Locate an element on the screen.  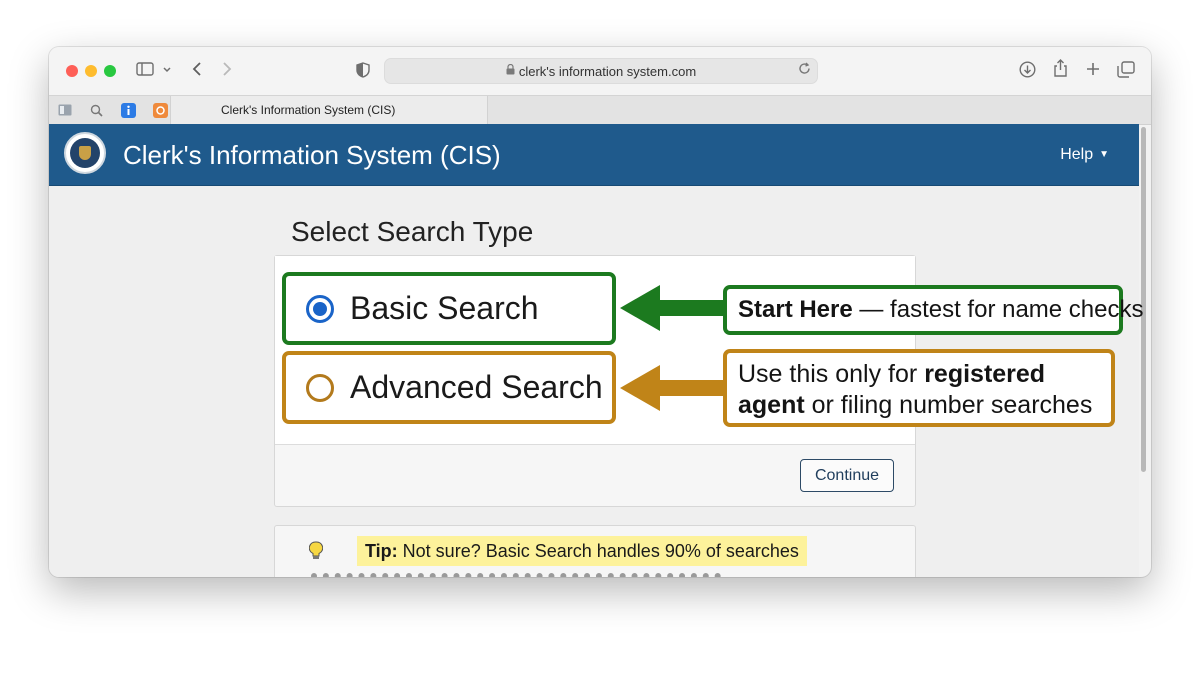
tip-label: Tip: is located at coordinates (381, 551).